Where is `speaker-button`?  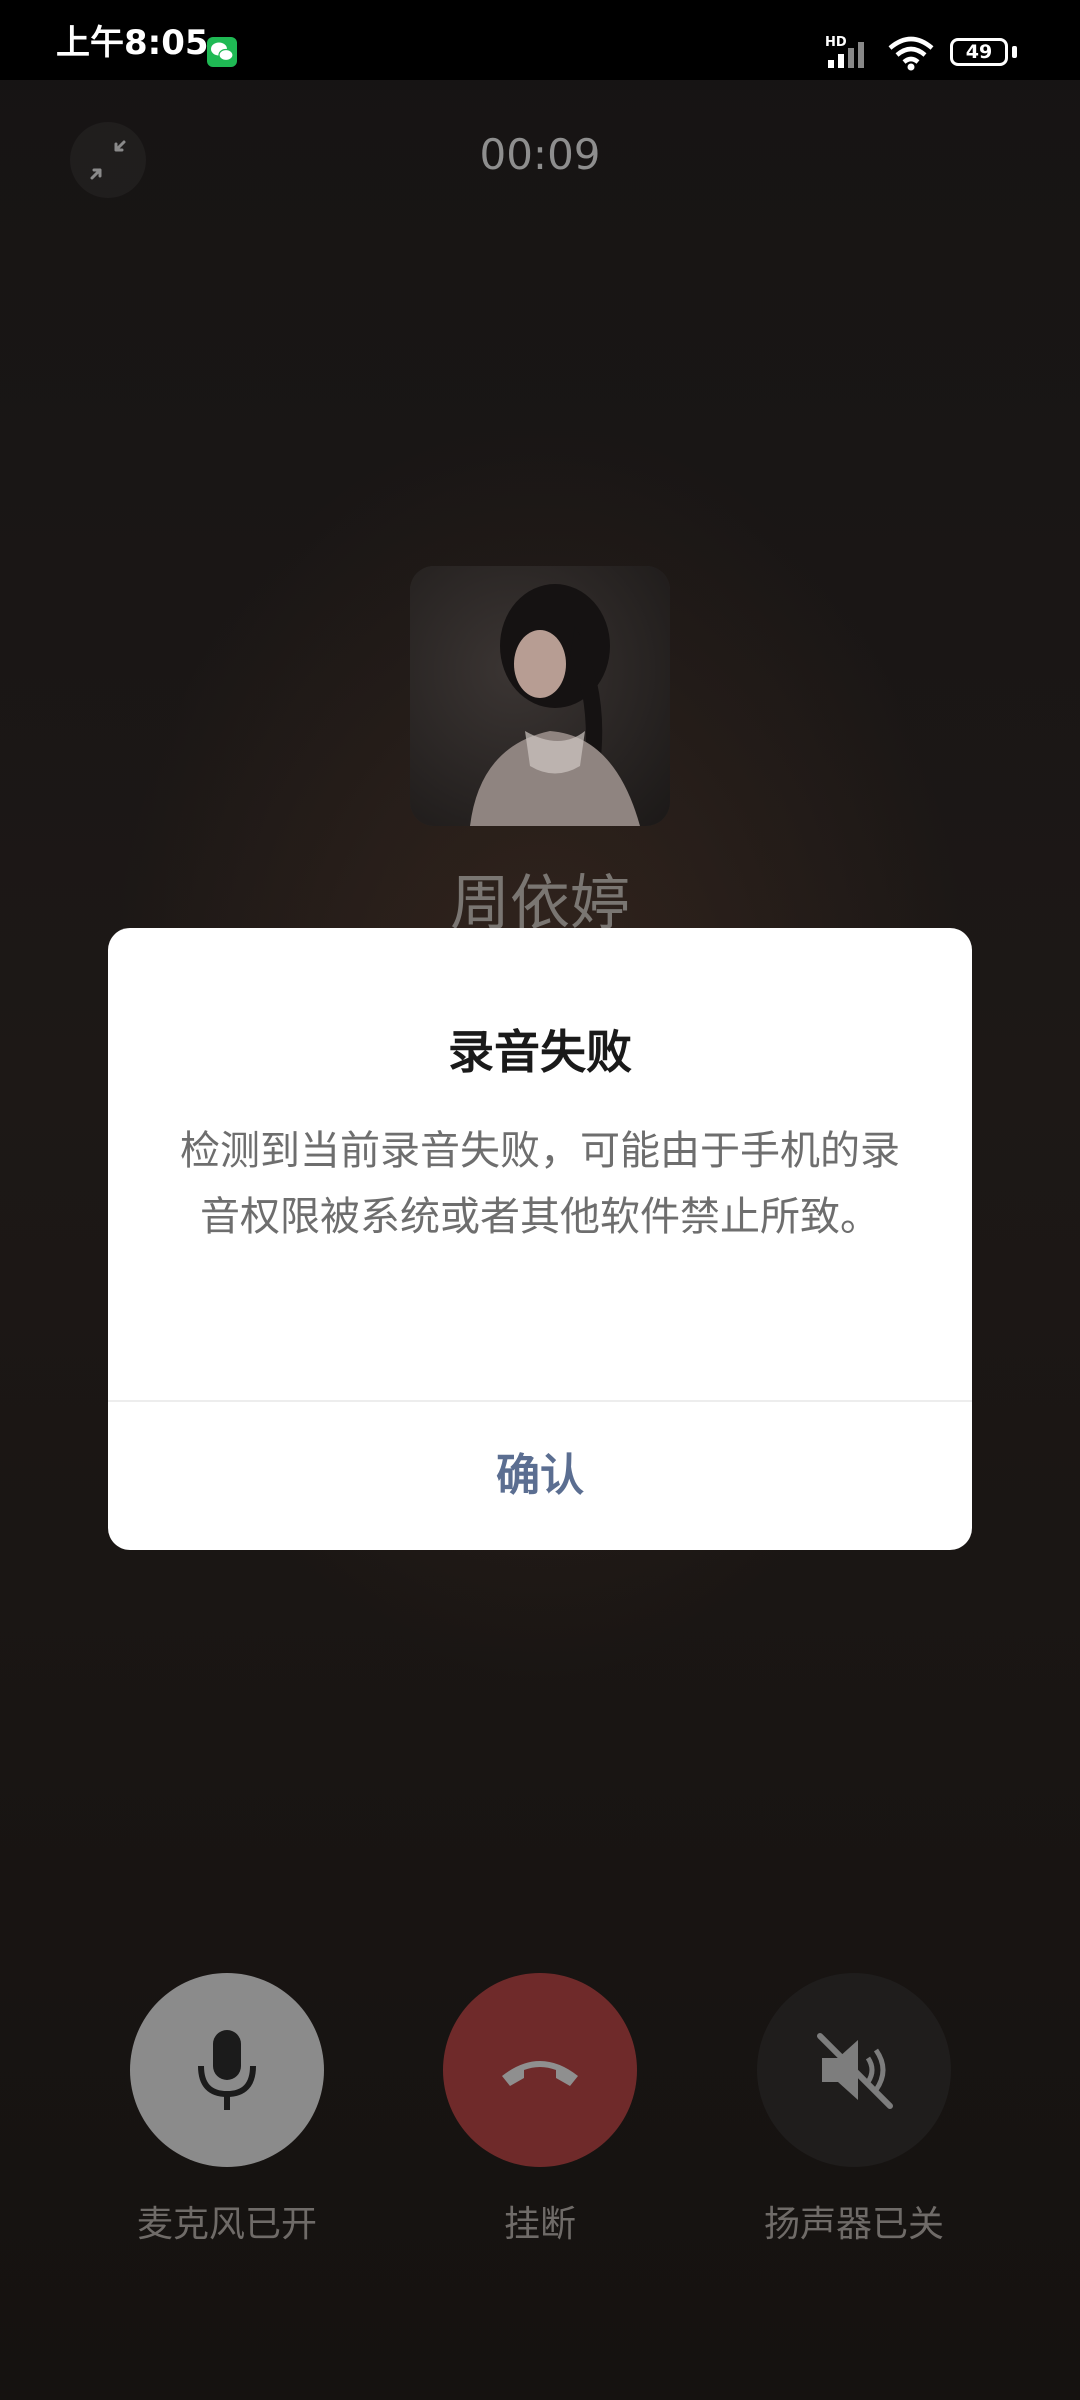
speaker-button is located at coordinates (854, 2070).